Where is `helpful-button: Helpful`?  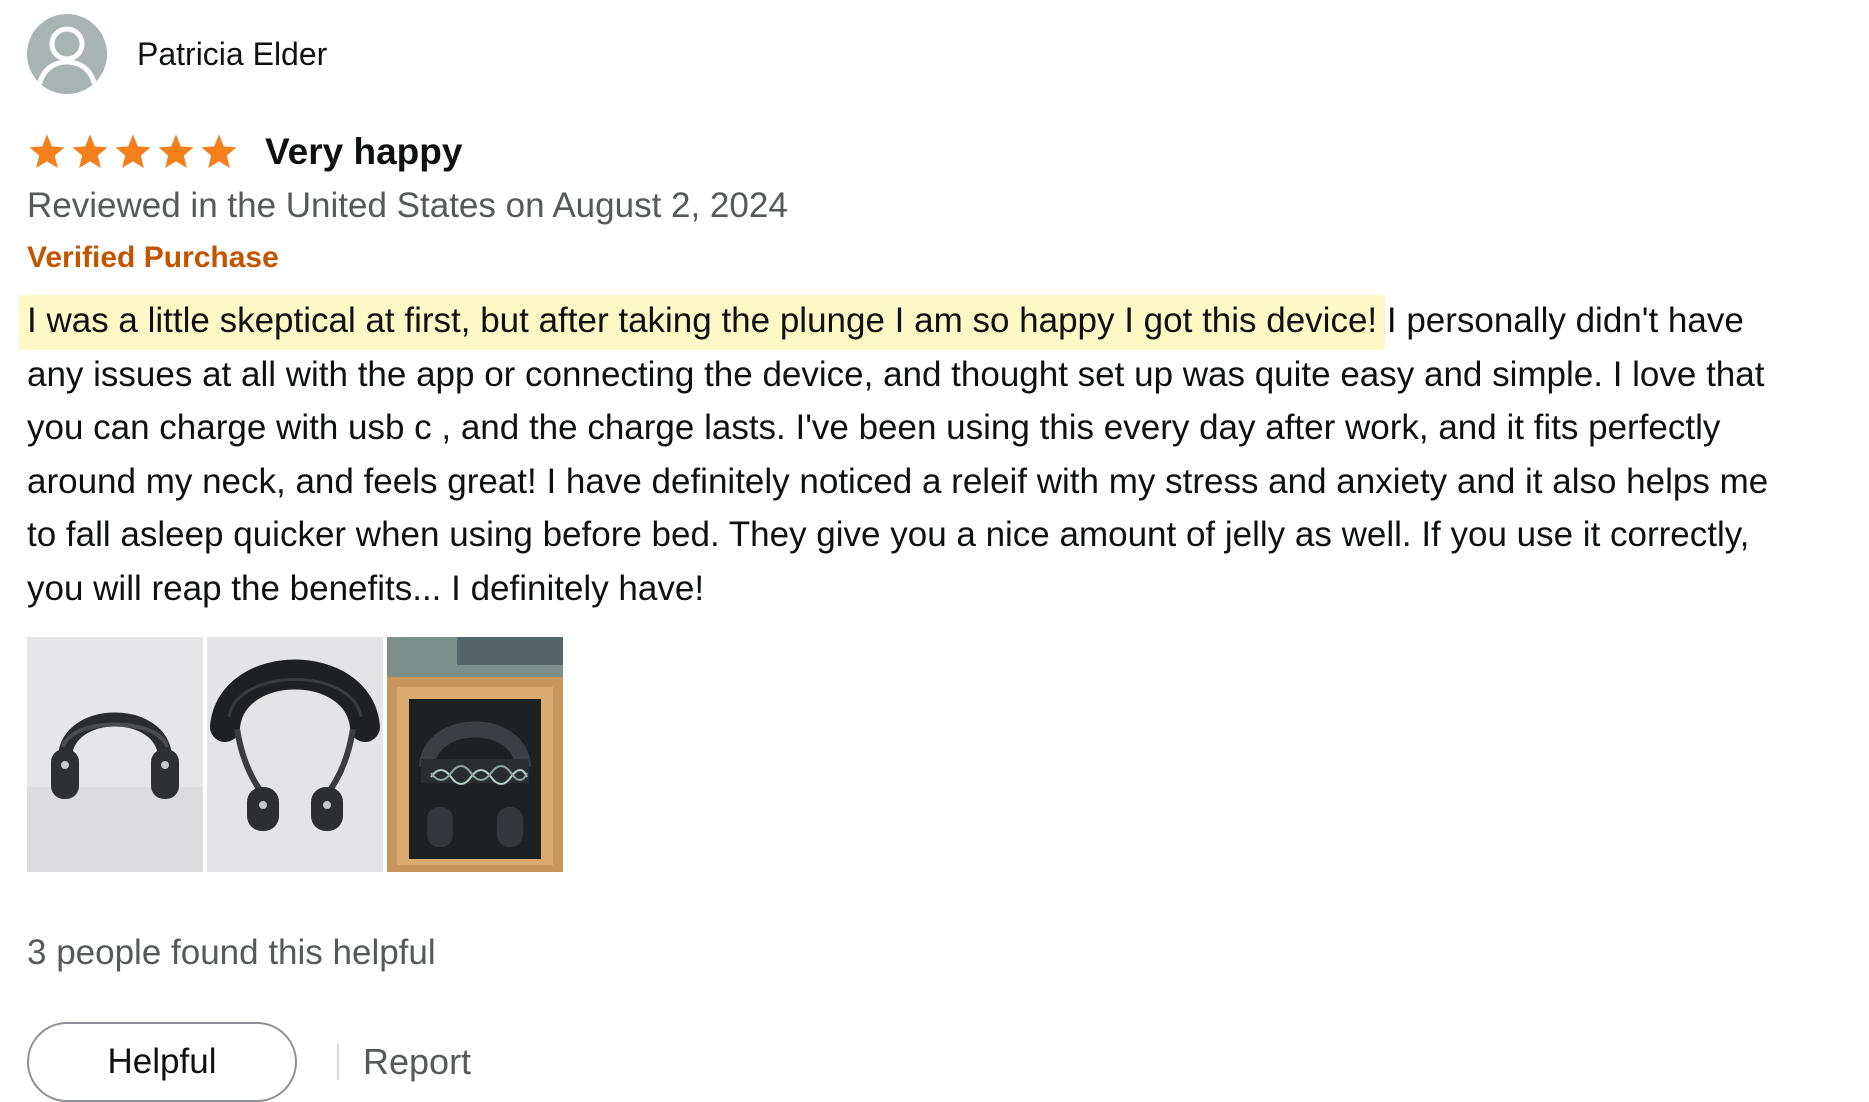
helpful-button: Helpful is located at coordinates (162, 1062).